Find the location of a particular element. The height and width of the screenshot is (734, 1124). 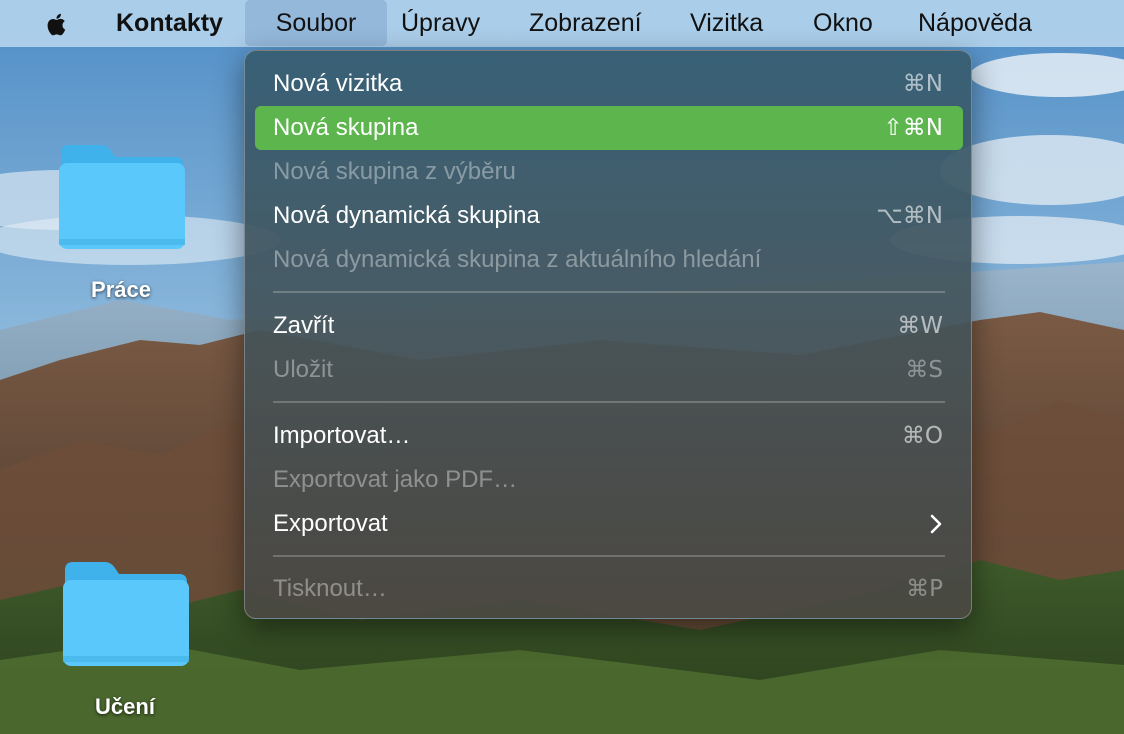

apple-logo-icon is located at coordinates (57, 24).